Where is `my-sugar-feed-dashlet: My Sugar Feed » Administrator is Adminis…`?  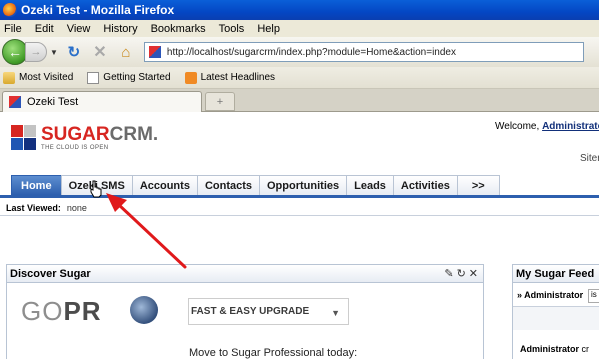 my-sugar-feed-dashlet: My Sugar Feed » Administrator is Adminis… is located at coordinates (555, 311).